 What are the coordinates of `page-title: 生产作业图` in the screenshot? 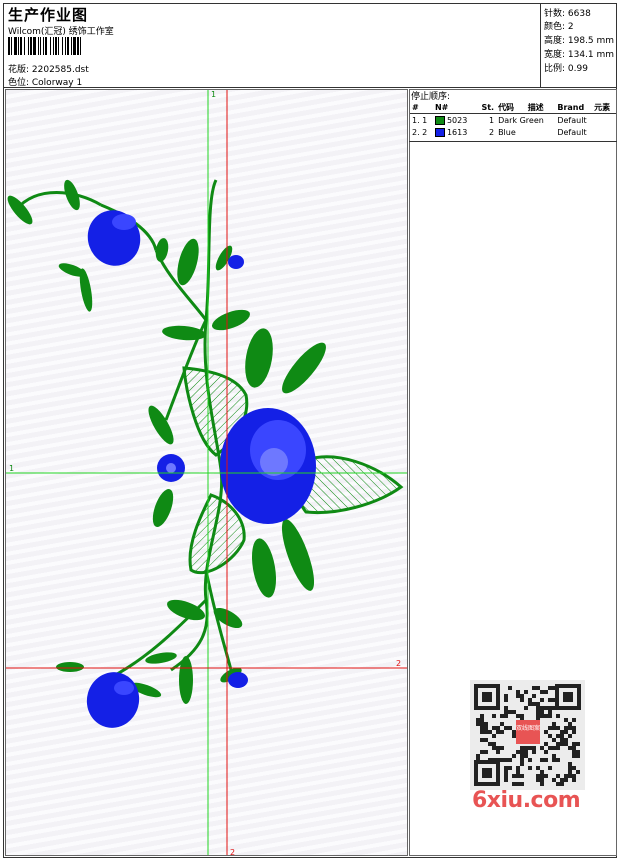 It's located at (48, 15).